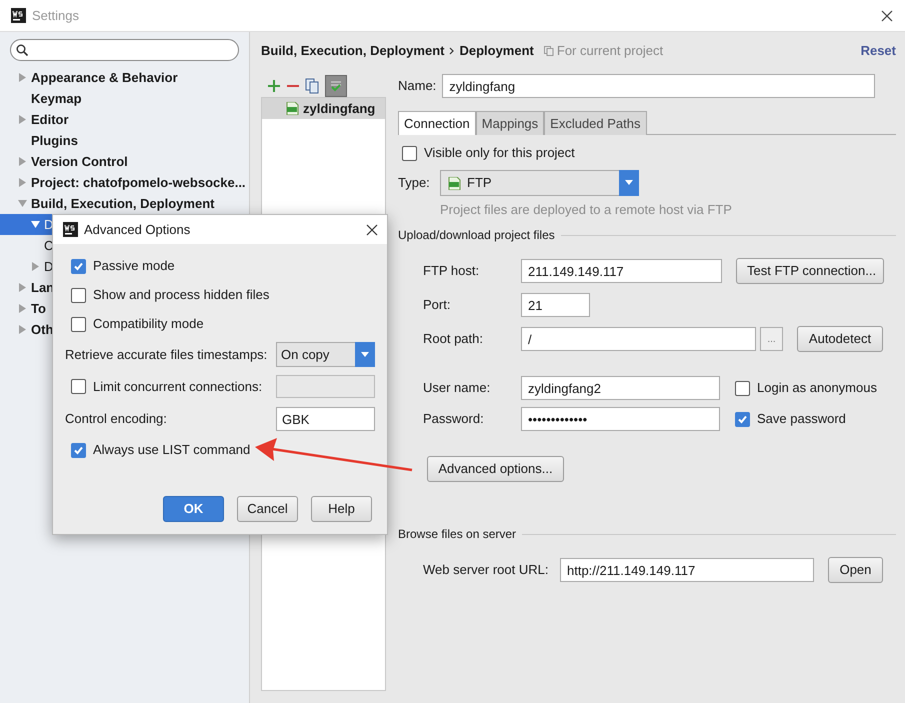  Describe the element at coordinates (817, 388) in the screenshot. I see `checkbox-label: Login as anonymous` at that location.